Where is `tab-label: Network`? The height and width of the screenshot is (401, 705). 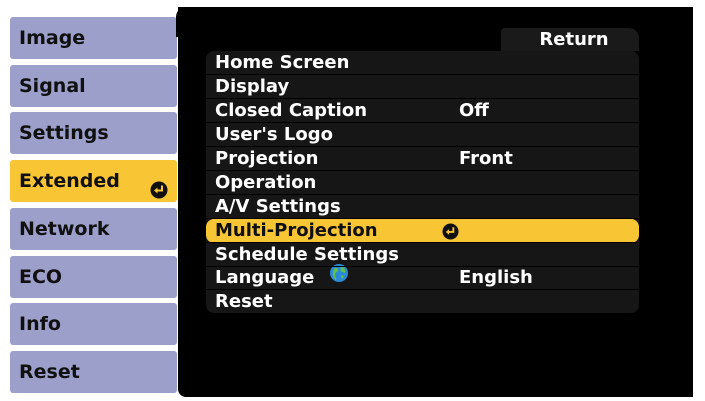
tab-label: Network is located at coordinates (64, 229).